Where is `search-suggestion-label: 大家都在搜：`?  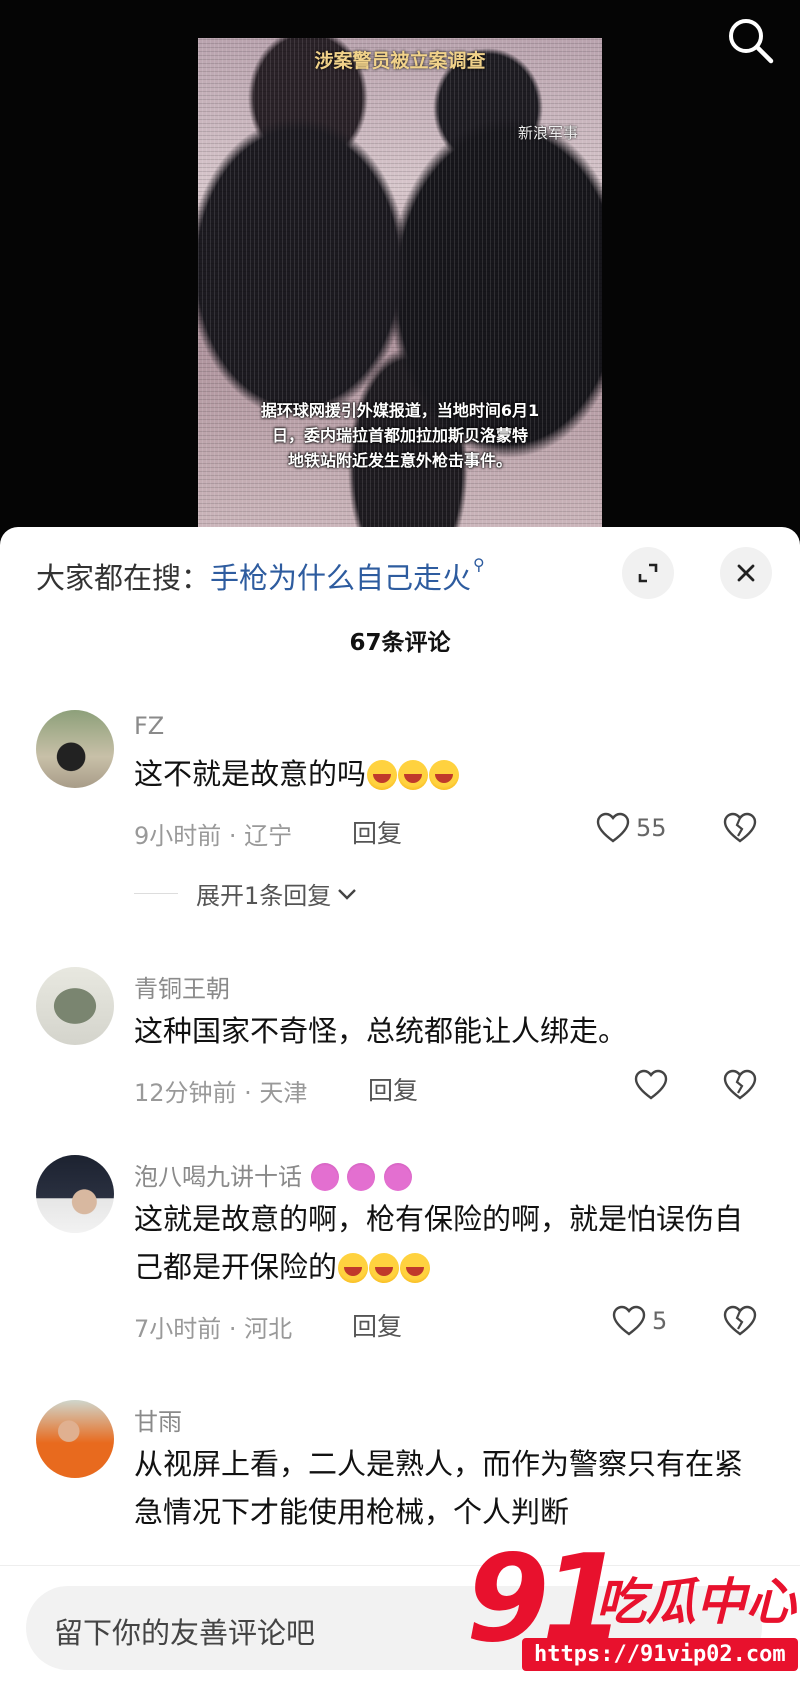
search-suggestion-label: 大家都在搜： is located at coordinates (123, 578).